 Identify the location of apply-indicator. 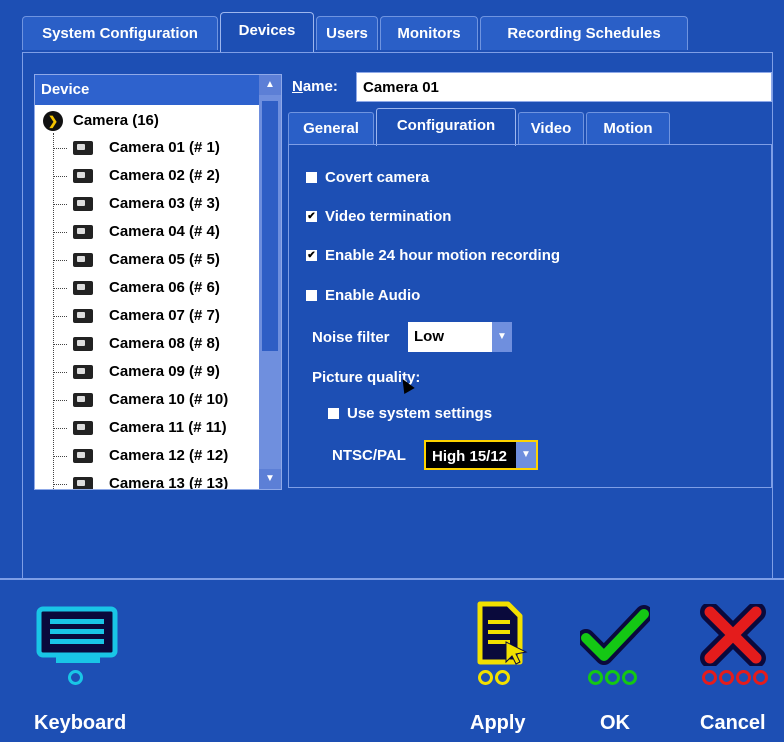
(494, 677).